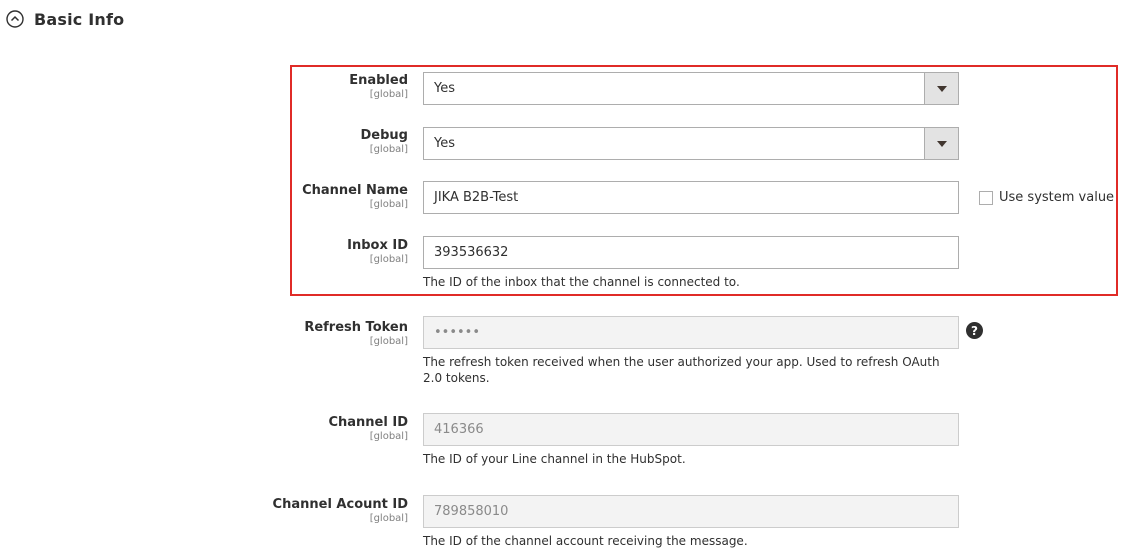  Describe the element at coordinates (691, 143) in the screenshot. I see `debug-select: Yes` at that location.